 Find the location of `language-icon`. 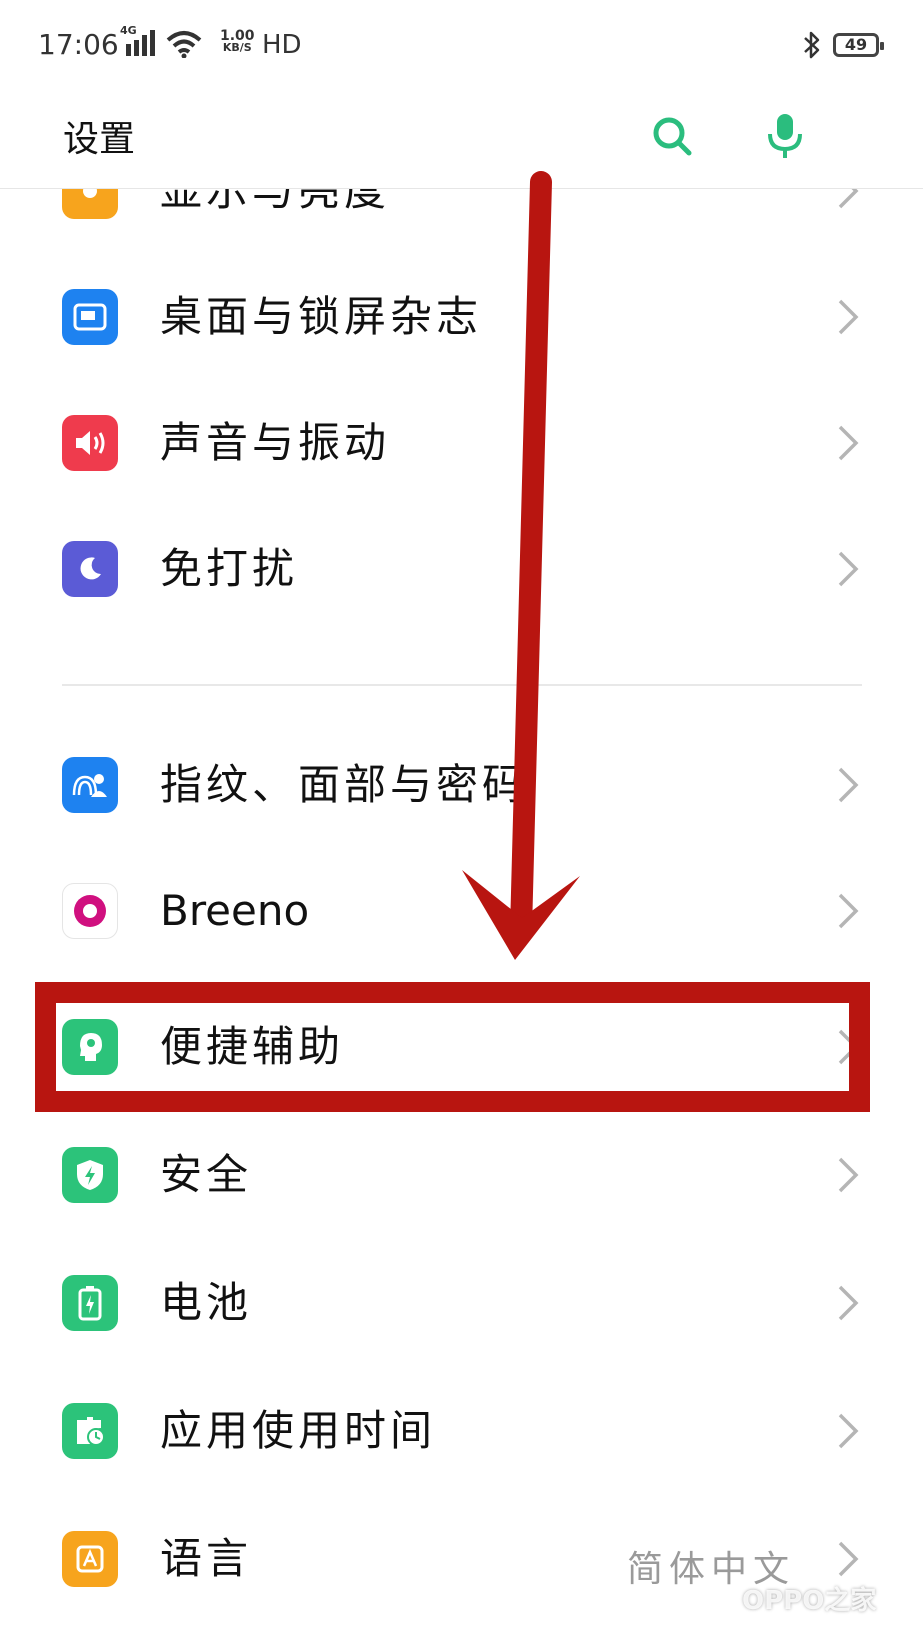

language-icon is located at coordinates (90, 1559).